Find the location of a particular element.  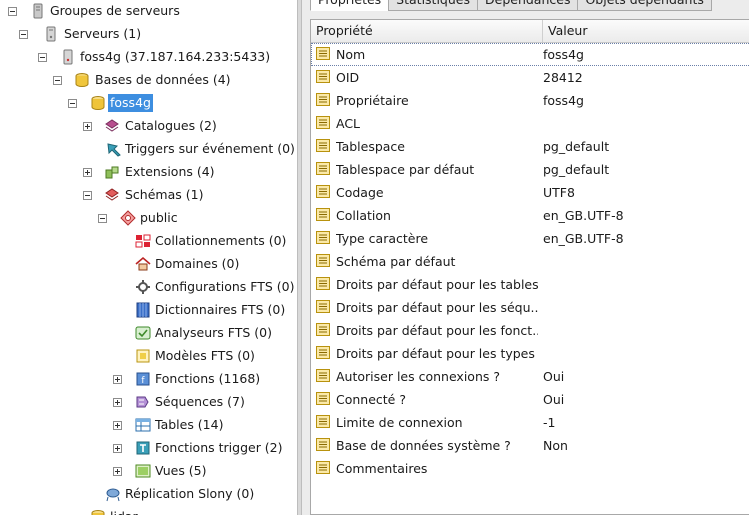

property-row: Propriétaire foss4g is located at coordinates (530, 100).